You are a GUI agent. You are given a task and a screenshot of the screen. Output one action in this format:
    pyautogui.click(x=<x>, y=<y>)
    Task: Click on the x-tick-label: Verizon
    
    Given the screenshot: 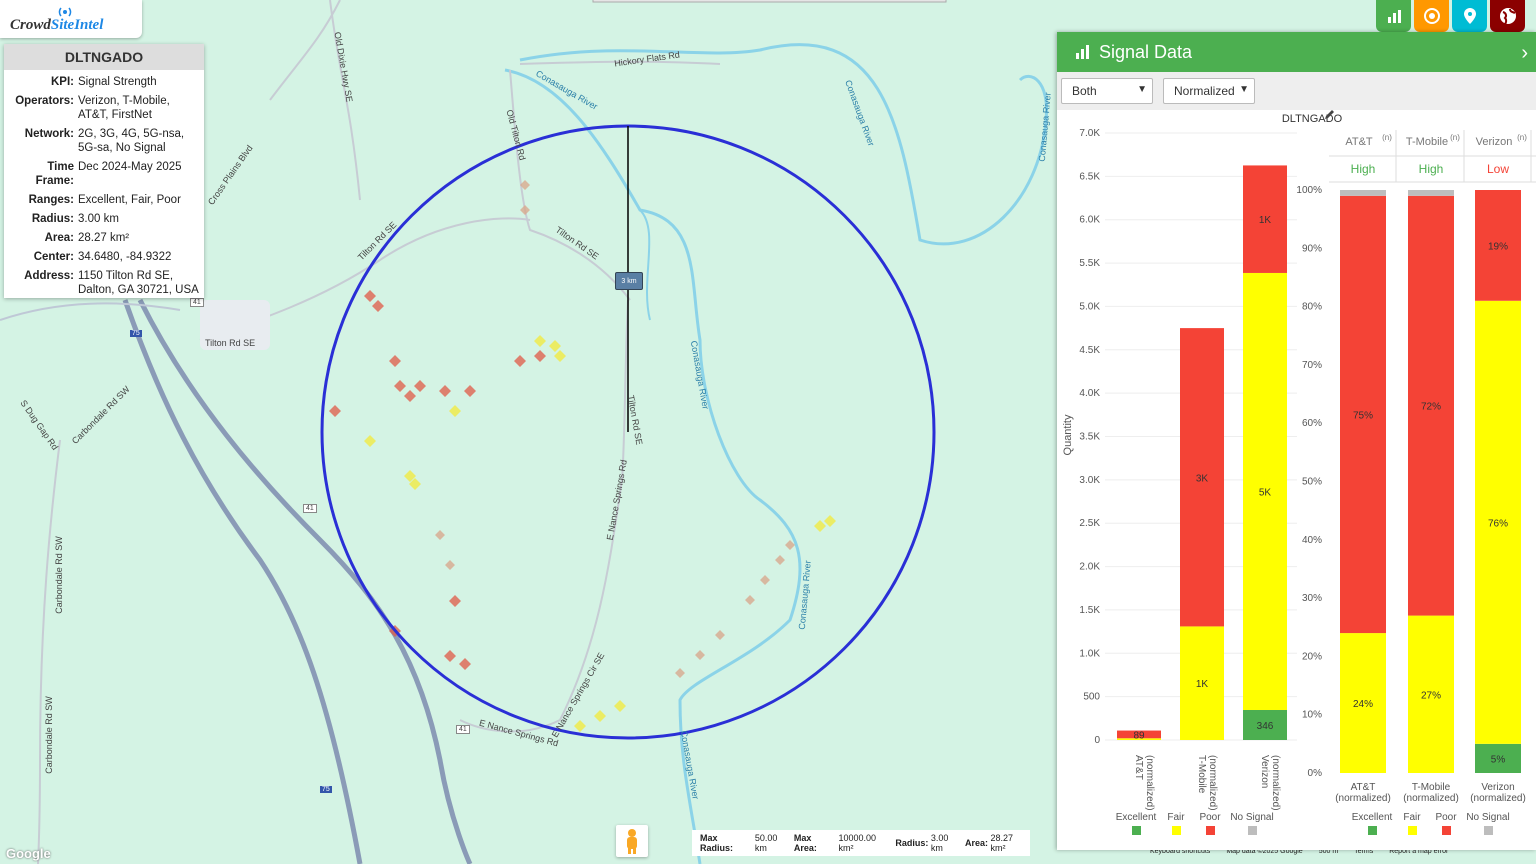 What is the action you would take?
    pyautogui.click(x=1497, y=787)
    